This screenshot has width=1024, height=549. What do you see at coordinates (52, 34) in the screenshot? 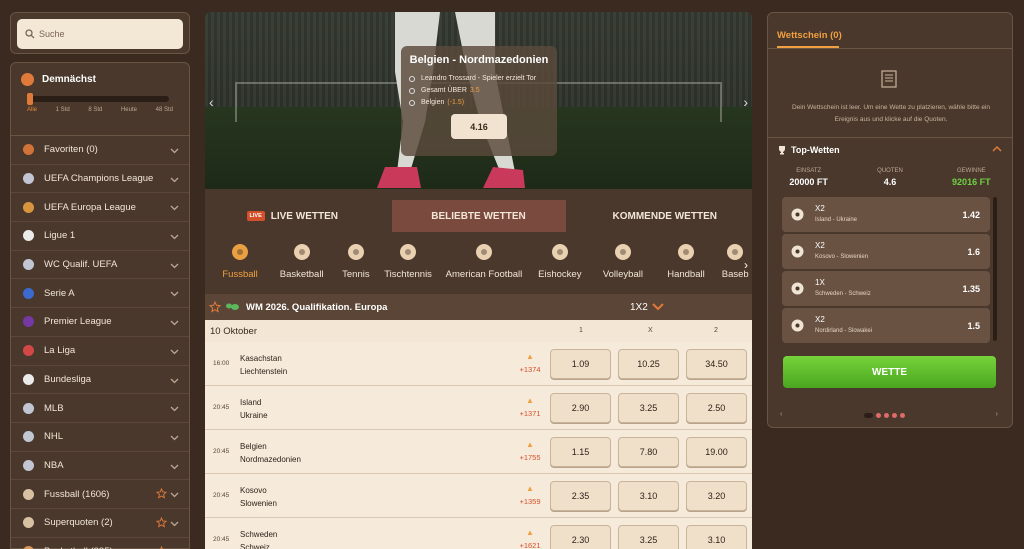
I see `search-placeholder: Suche` at bounding box center [52, 34].